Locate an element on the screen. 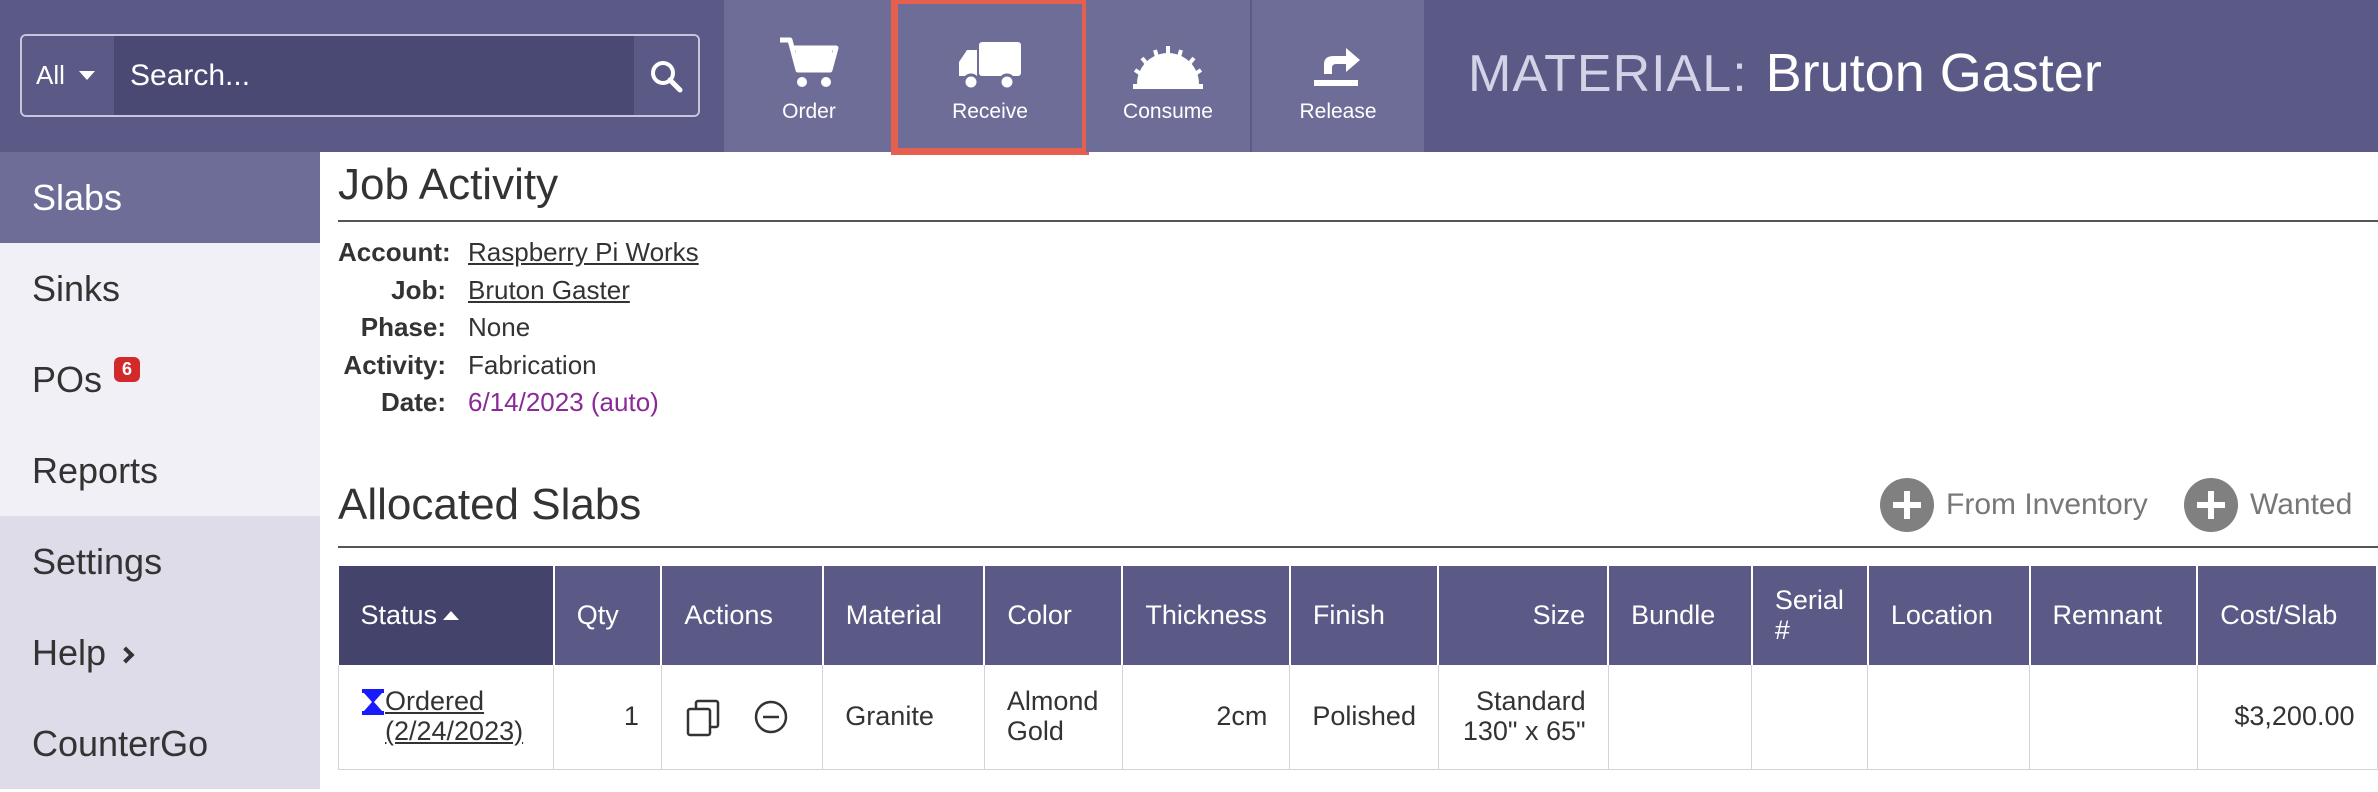  sidebar-item-pos: POs 6 is located at coordinates (160, 379).